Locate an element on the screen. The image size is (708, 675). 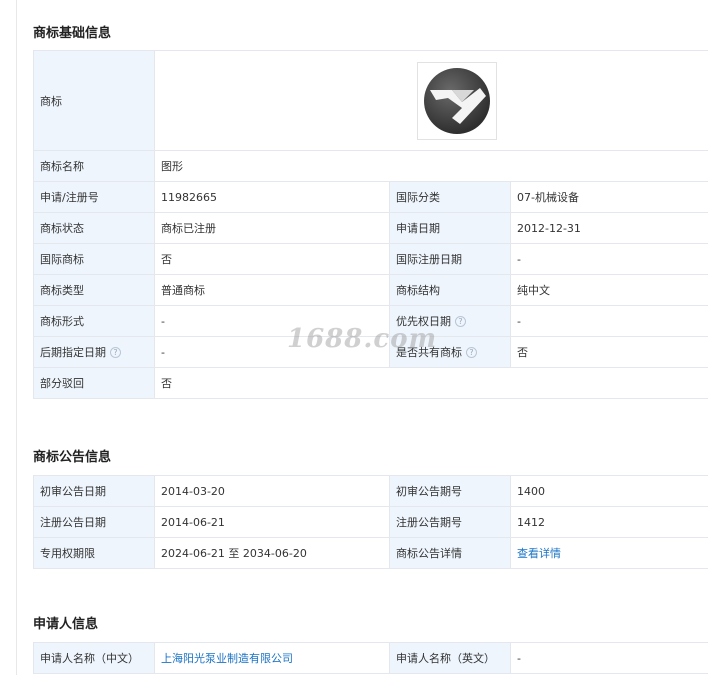
structure-label: 商标结构 is located at coordinates (450, 290).